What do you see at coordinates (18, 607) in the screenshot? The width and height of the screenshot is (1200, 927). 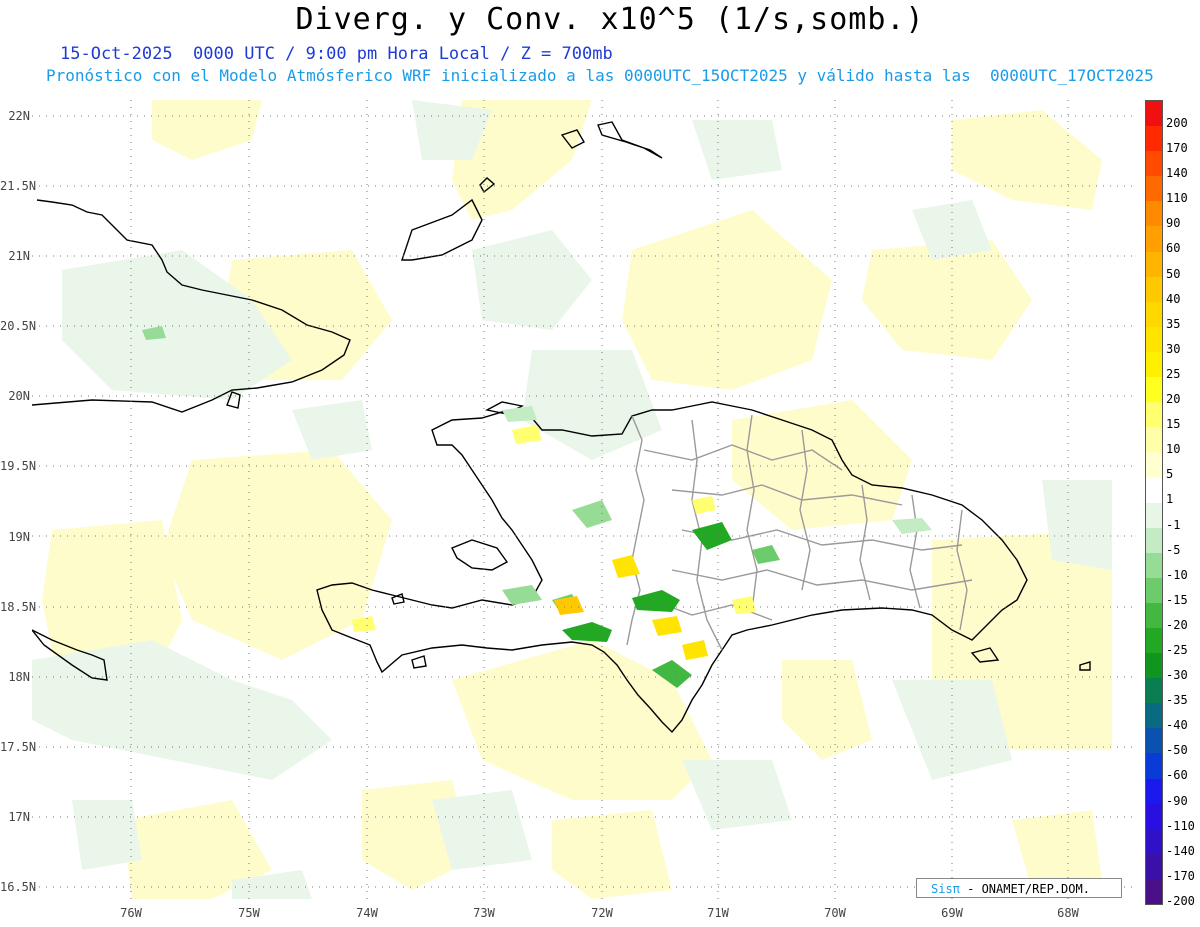 I see `lat-label-18-5n: 18.5N` at bounding box center [18, 607].